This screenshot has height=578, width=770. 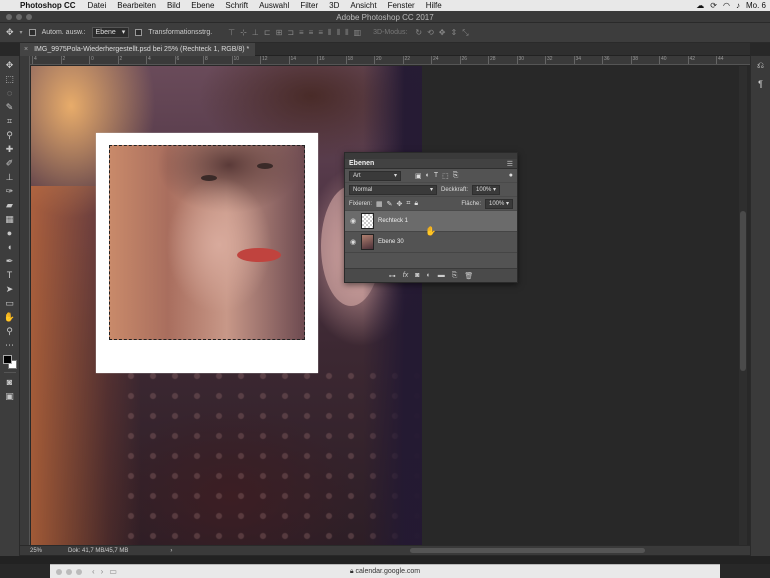 I want to click on distribute-vcenter-icon: ≡, so click(x=311, y=33).